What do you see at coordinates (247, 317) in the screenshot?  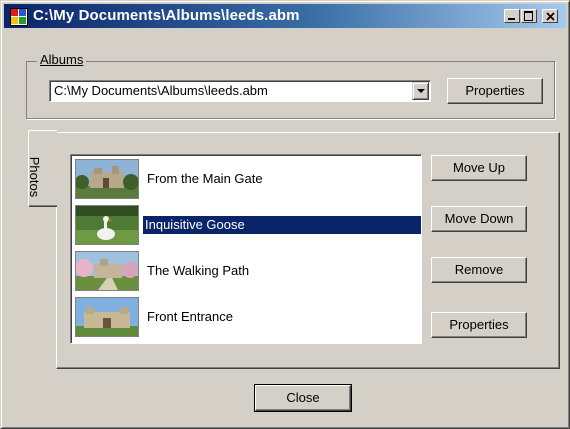 I see `list-item: Front Entrance` at bounding box center [247, 317].